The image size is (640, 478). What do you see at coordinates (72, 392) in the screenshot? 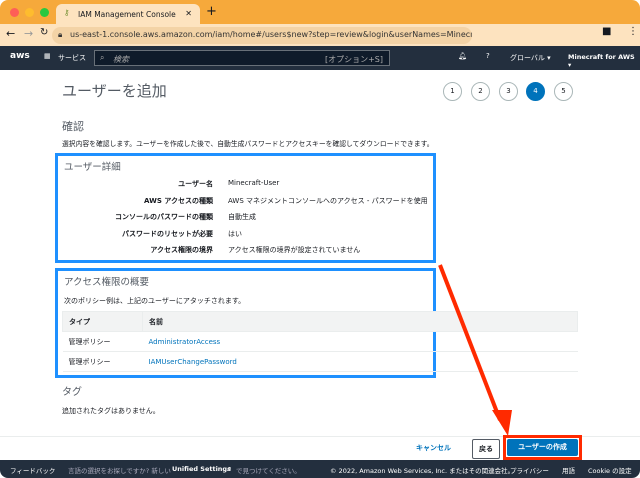
I see `tags-title: タグ` at bounding box center [72, 392].